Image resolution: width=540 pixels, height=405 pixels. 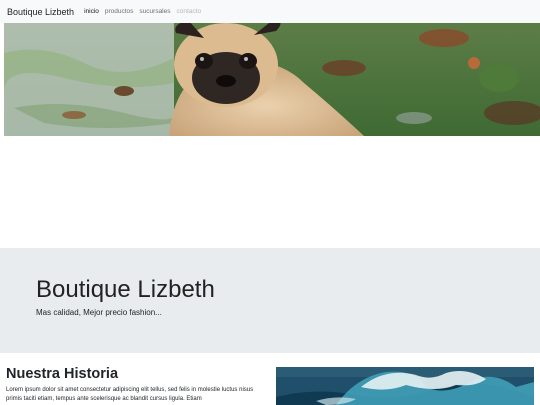 What do you see at coordinates (62, 374) in the screenshot?
I see `historia-title: Nuestra Historia` at bounding box center [62, 374].